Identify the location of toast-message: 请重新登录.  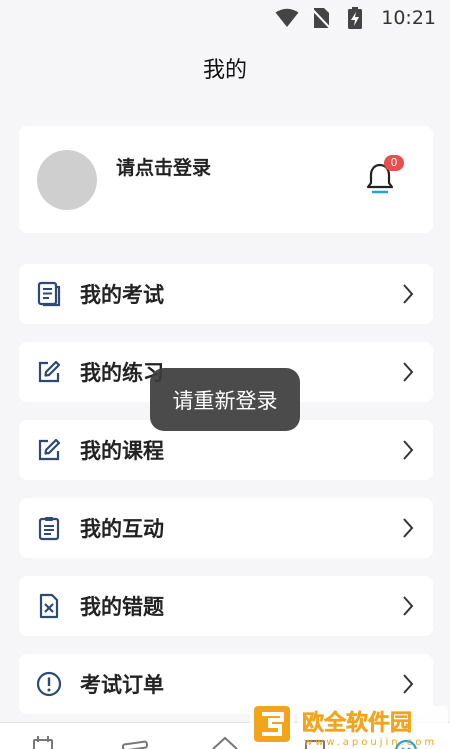
(225, 399).